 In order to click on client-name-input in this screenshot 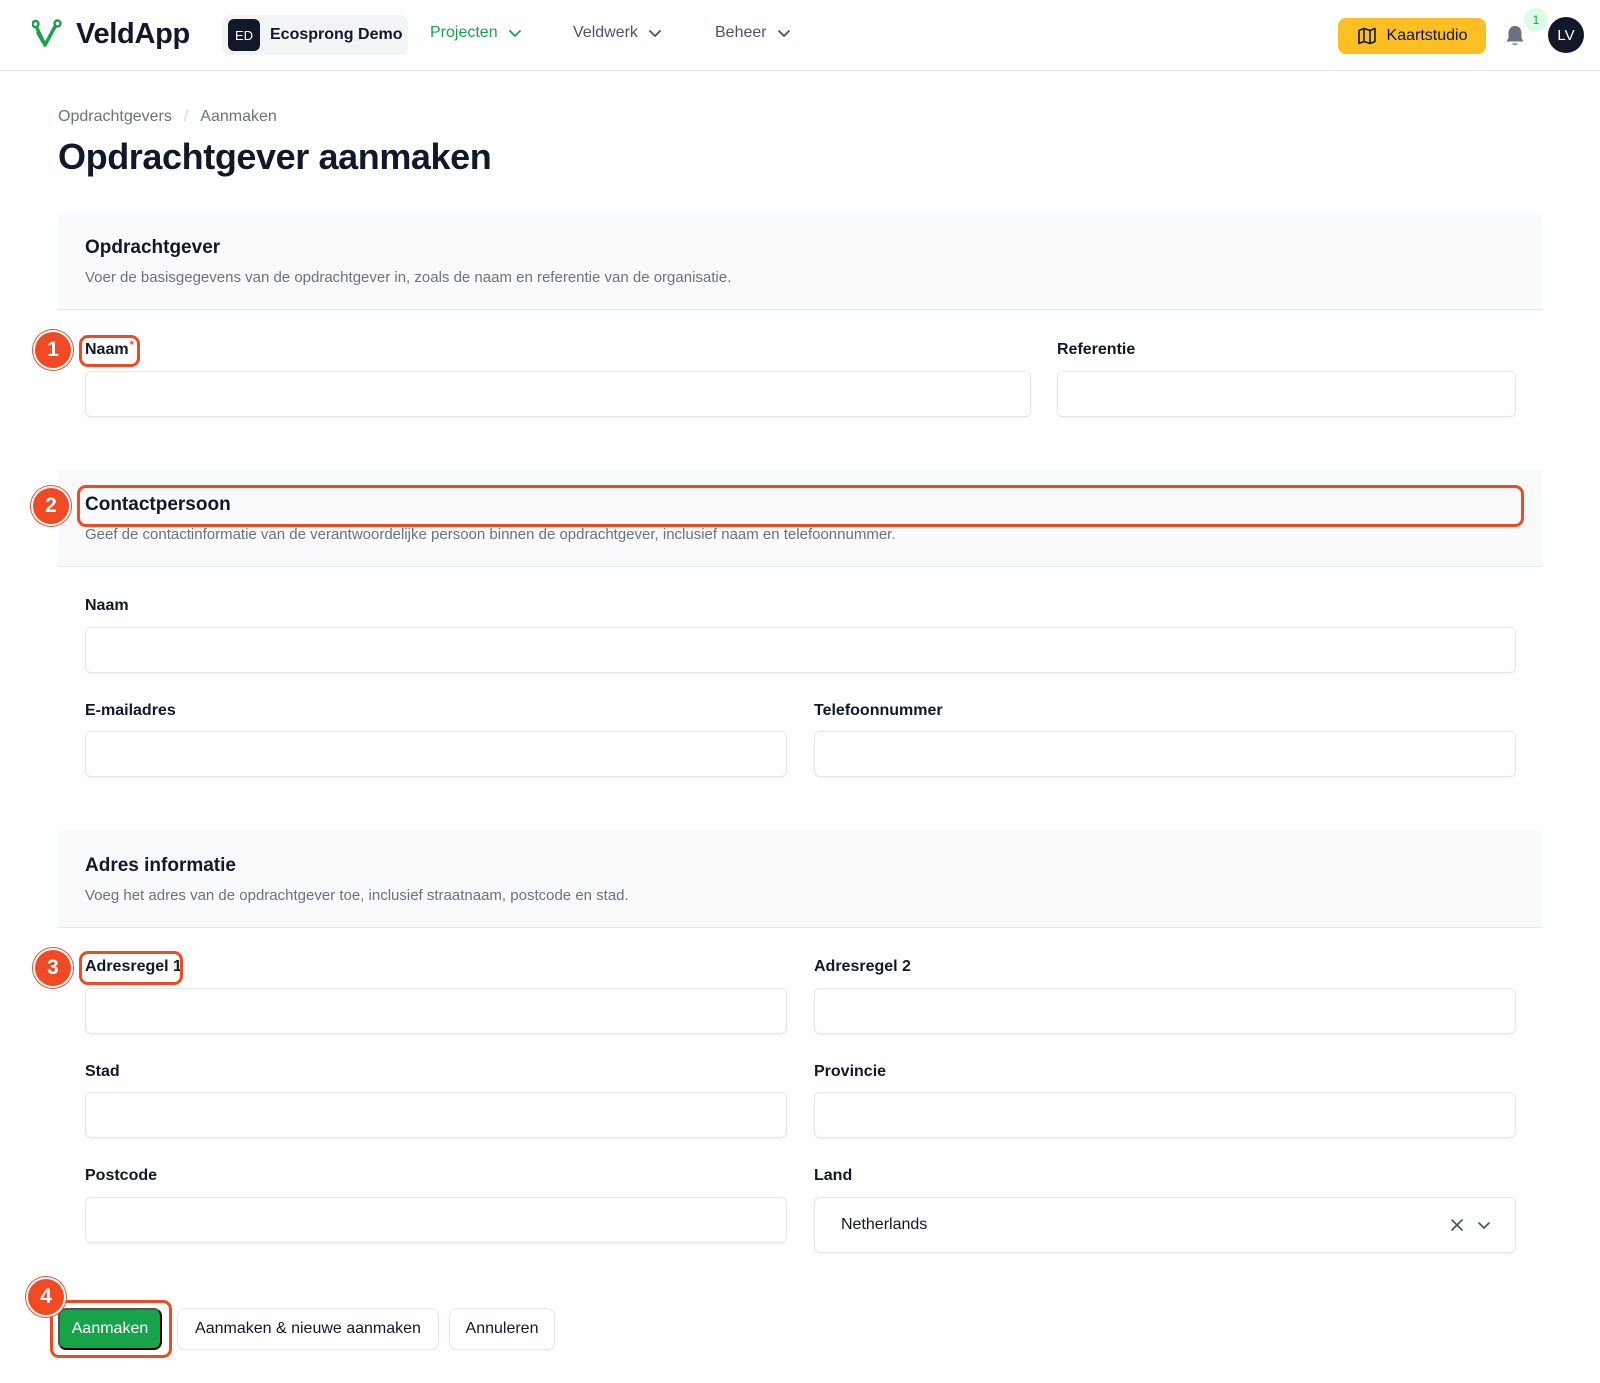, I will do `click(558, 394)`.